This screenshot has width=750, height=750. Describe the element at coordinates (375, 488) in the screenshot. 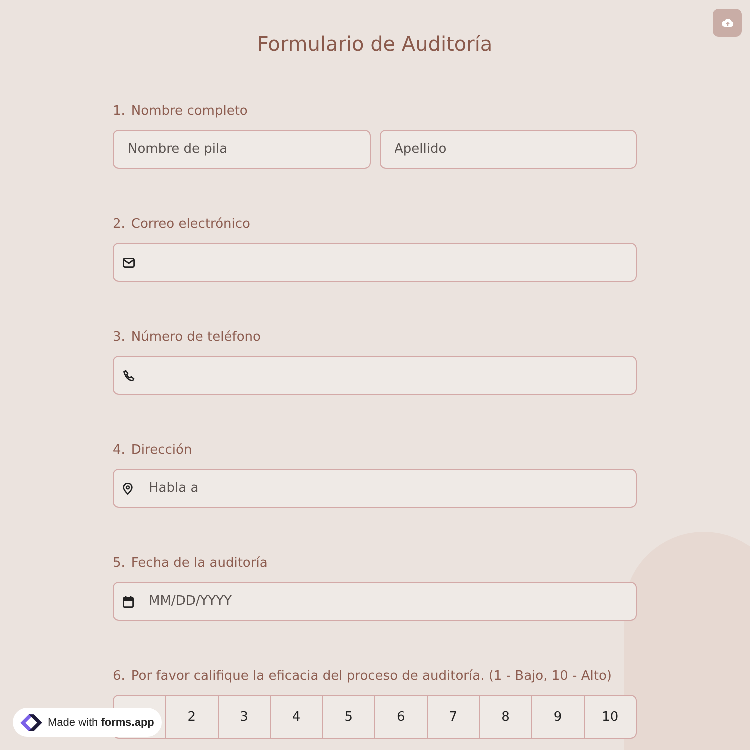

I see `address-field: Habla a` at that location.